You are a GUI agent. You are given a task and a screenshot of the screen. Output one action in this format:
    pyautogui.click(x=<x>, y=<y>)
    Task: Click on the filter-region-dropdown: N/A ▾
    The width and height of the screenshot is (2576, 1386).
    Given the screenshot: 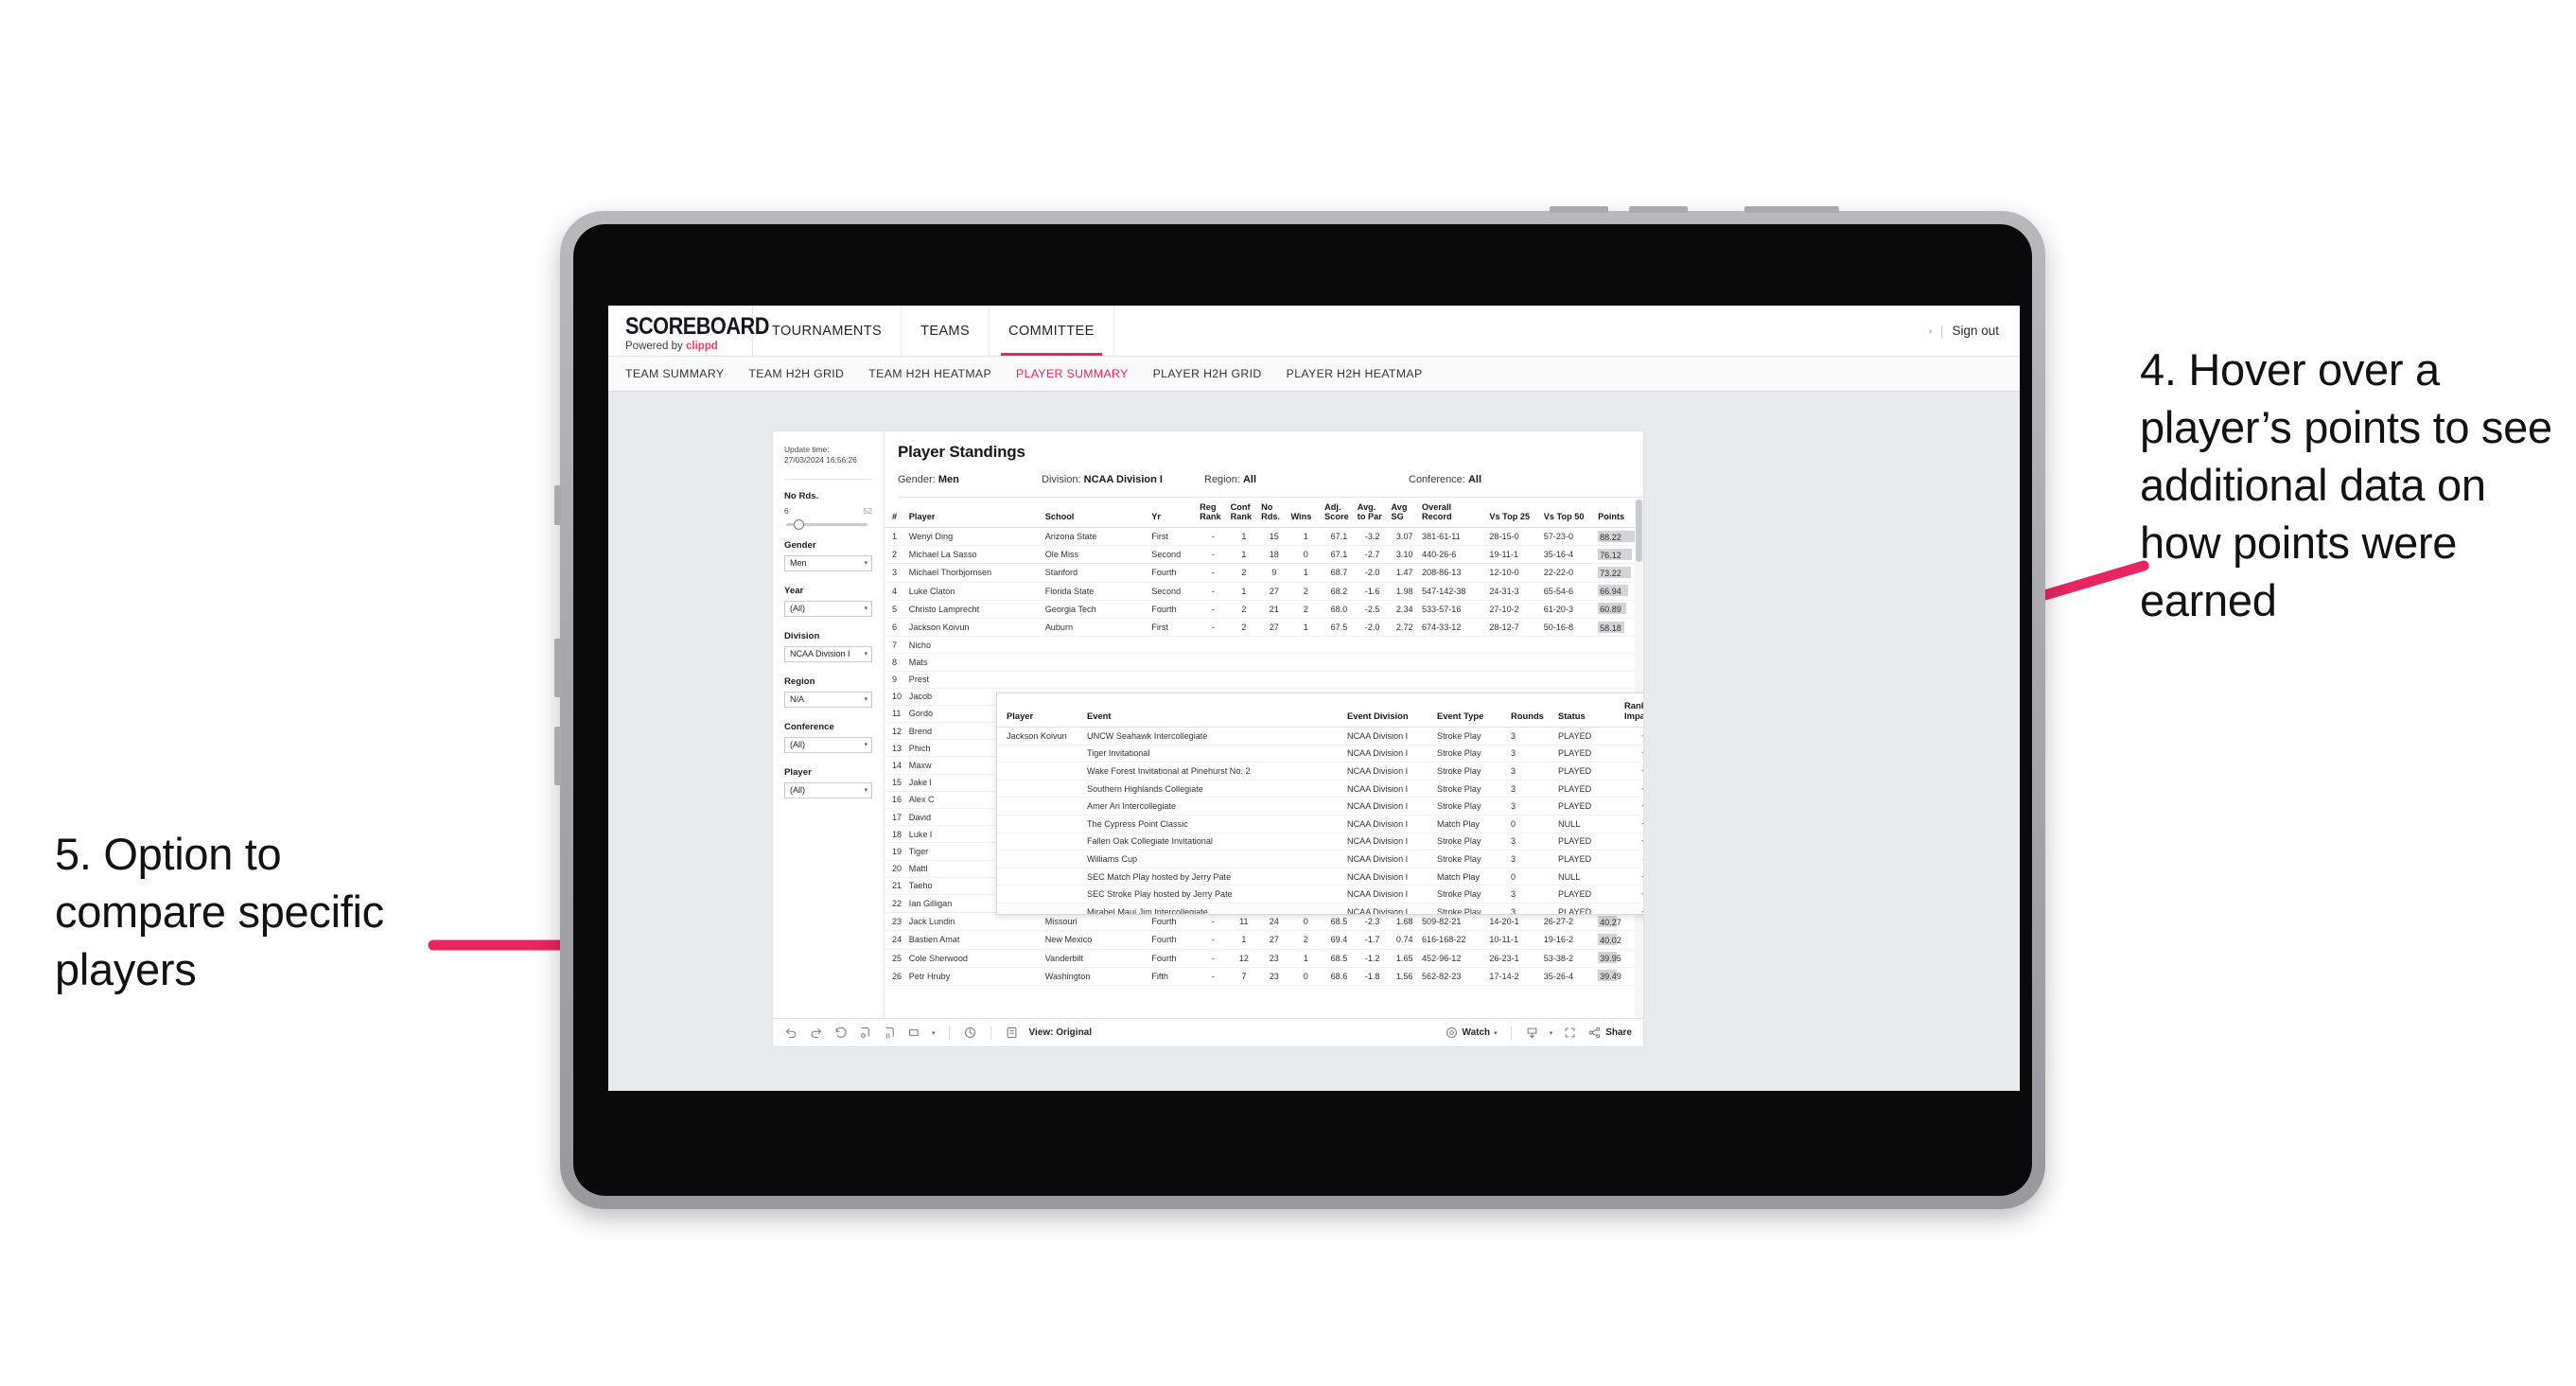 What is the action you would take?
    pyautogui.click(x=828, y=699)
    